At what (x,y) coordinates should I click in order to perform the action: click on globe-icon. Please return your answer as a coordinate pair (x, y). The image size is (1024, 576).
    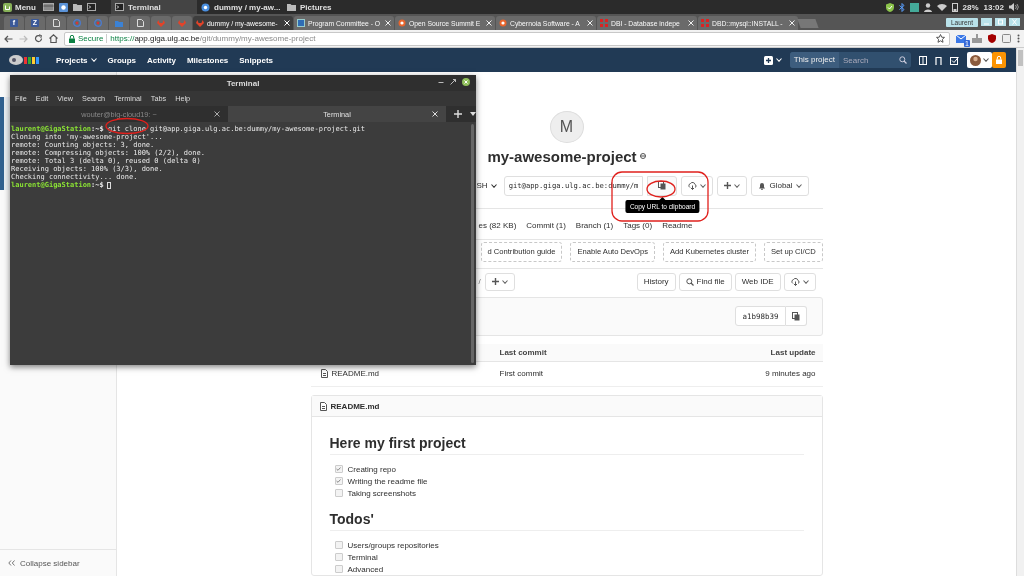
    Looking at the image, I should click on (642, 156).